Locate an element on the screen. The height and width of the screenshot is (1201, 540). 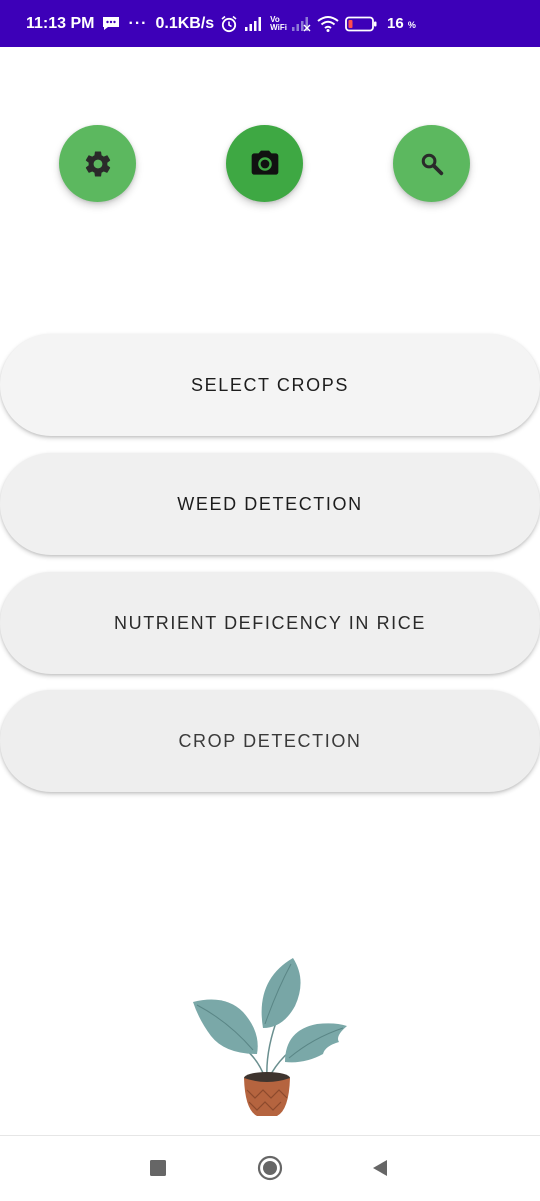
recent-apps-icon is located at coordinates (158, 1168).